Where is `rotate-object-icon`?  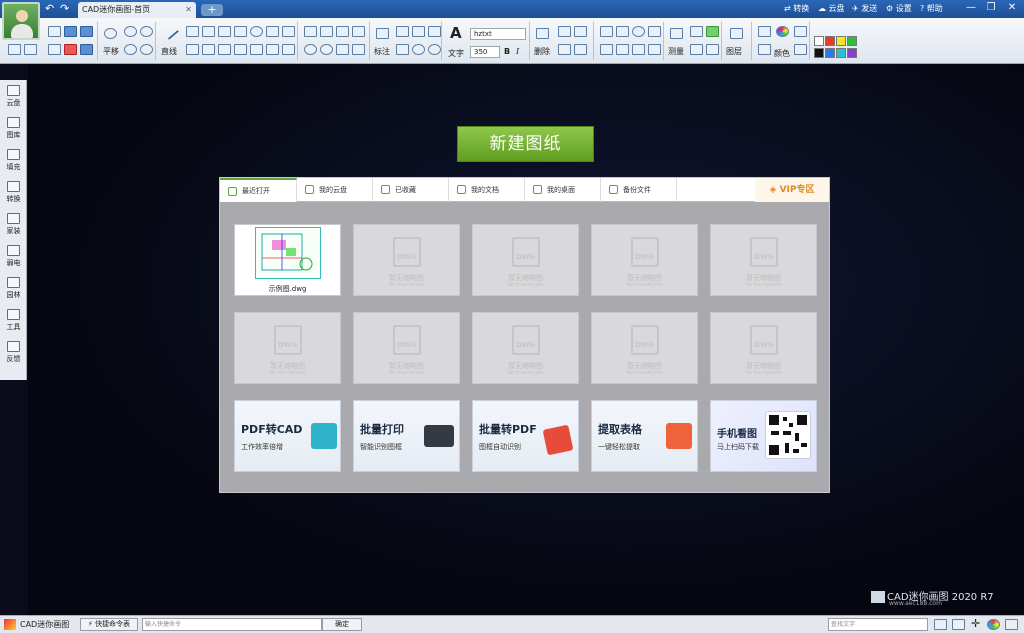
rotate-object-icon is located at coordinates (638, 31).